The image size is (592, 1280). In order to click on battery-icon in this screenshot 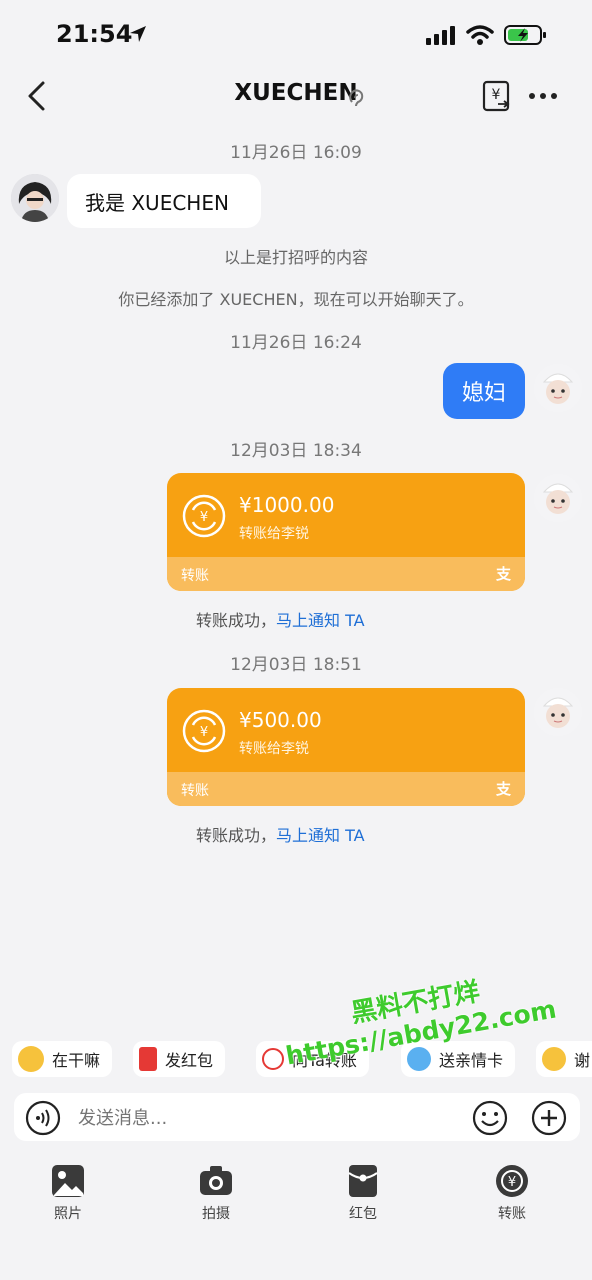, I will do `click(525, 35)`.